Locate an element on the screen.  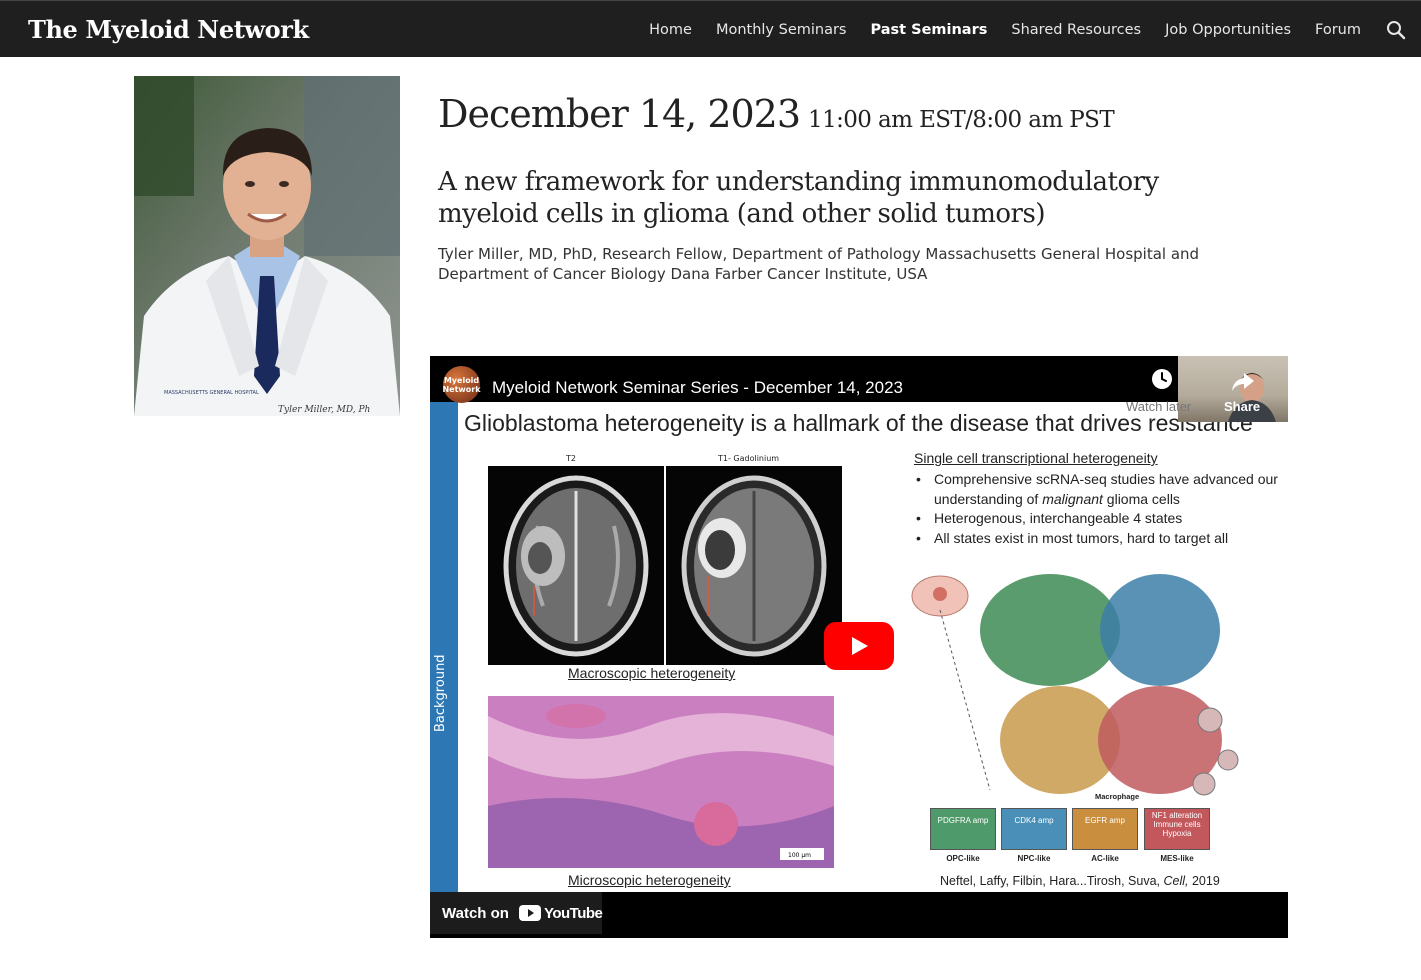
bullet-emphasis: malignant is located at coordinates (1072, 498).